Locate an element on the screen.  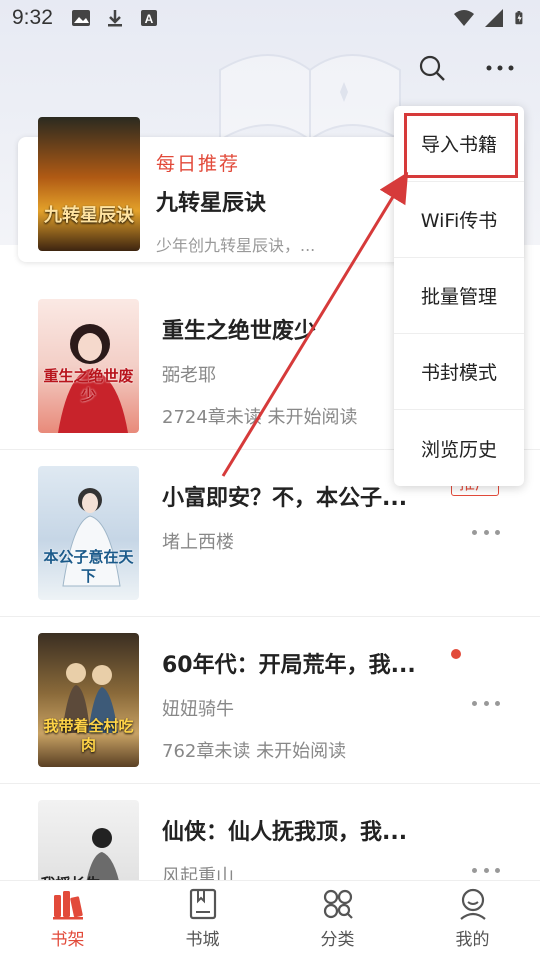
svg-text: A is located at coordinates (149, 19).